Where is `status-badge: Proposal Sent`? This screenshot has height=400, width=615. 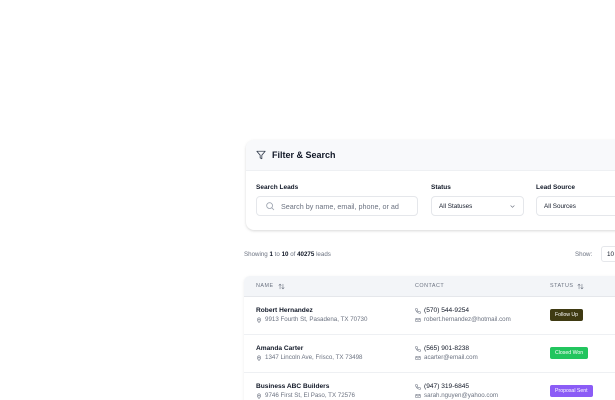
status-badge: Proposal Sent is located at coordinates (571, 391).